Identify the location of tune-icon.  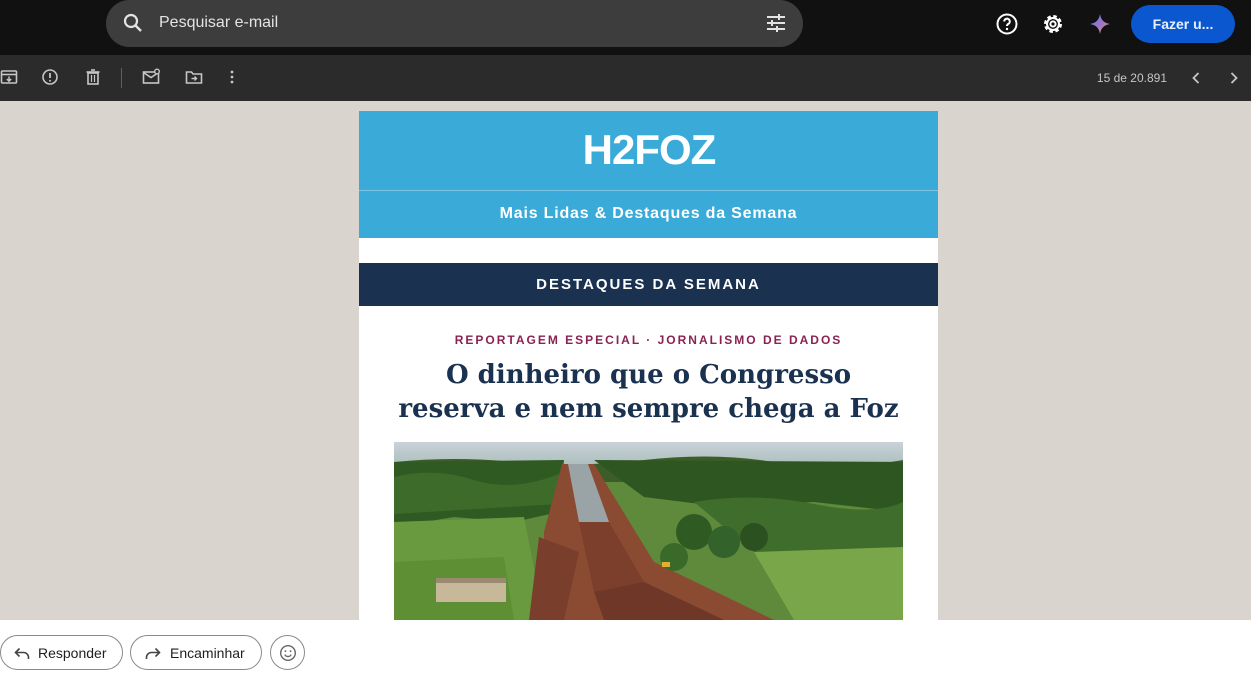
(776, 23).